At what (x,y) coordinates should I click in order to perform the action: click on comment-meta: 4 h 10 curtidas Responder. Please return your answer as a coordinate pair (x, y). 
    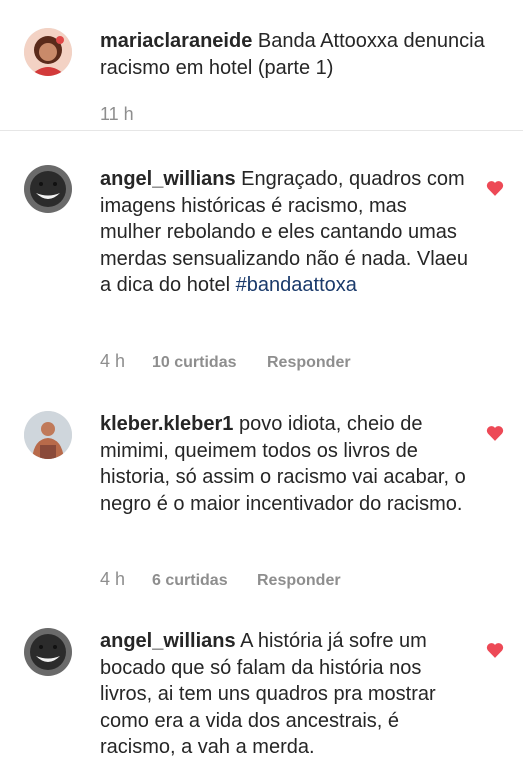
    Looking at the image, I should click on (225, 361).